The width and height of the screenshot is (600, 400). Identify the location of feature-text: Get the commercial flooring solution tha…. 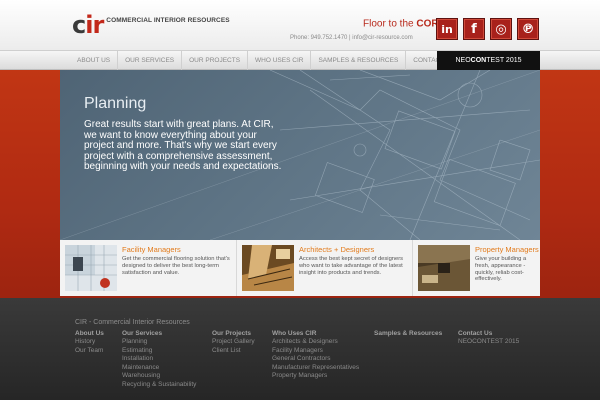
(176, 266).